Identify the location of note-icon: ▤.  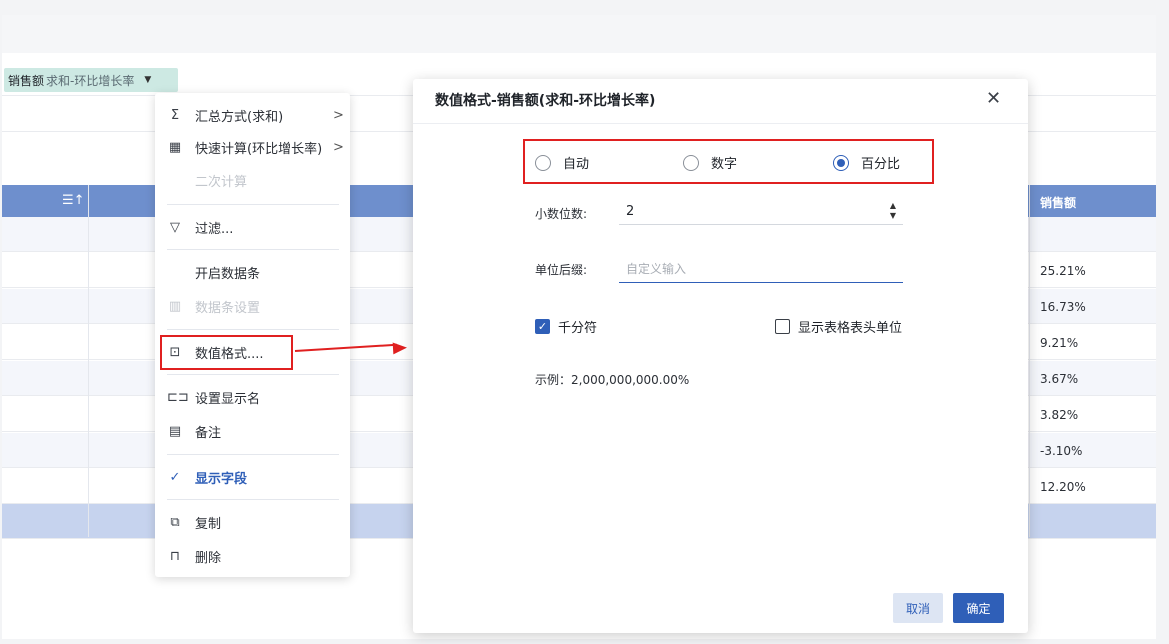
(175, 431).